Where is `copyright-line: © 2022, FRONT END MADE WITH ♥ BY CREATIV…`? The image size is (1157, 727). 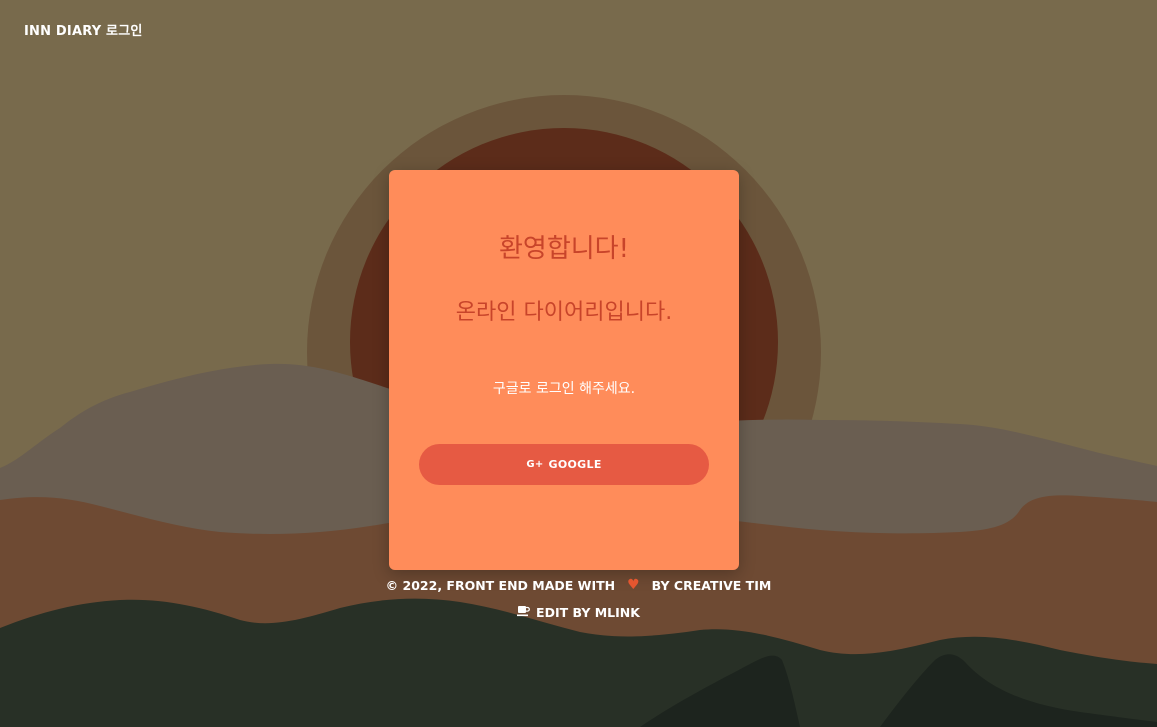 copyright-line: © 2022, FRONT END MADE WITH ♥ BY CREATIV… is located at coordinates (578, 585).